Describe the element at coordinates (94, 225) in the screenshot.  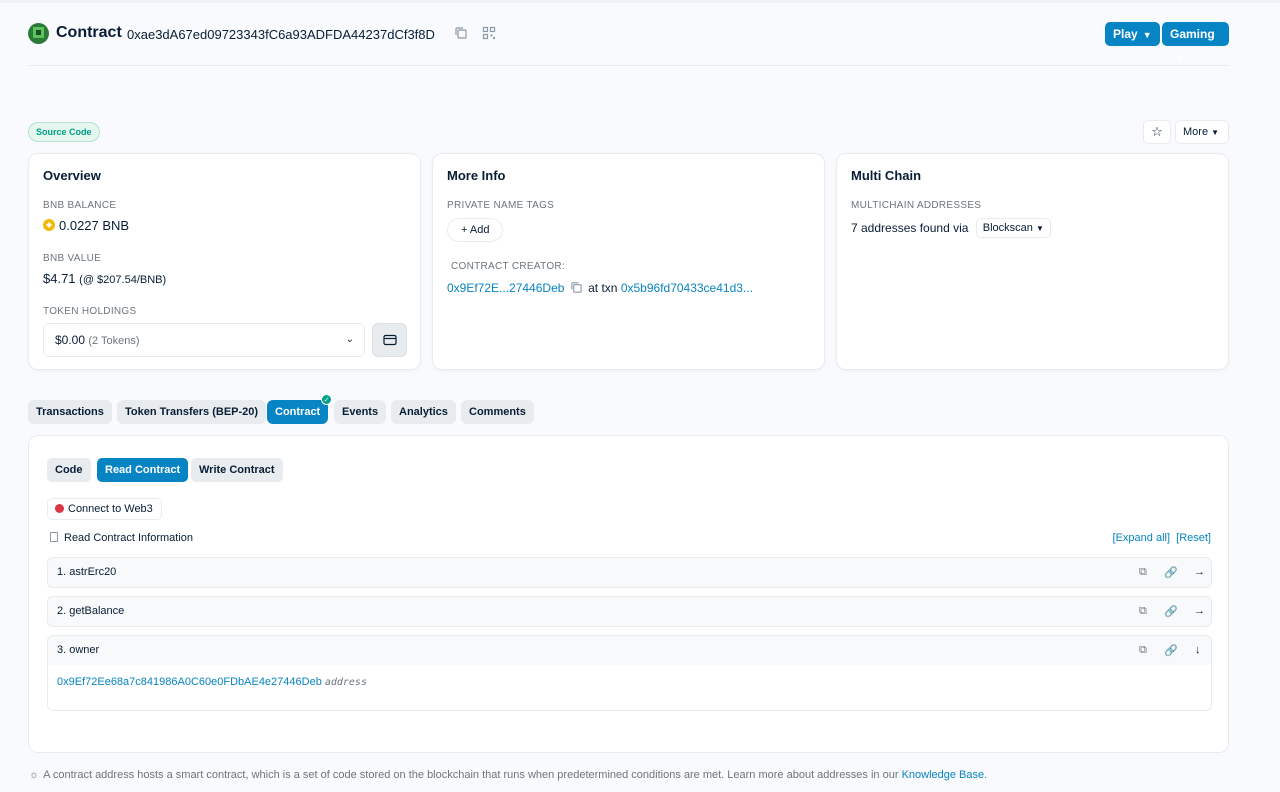
I see `bnb-balance-text: 0.0227 BNB` at that location.